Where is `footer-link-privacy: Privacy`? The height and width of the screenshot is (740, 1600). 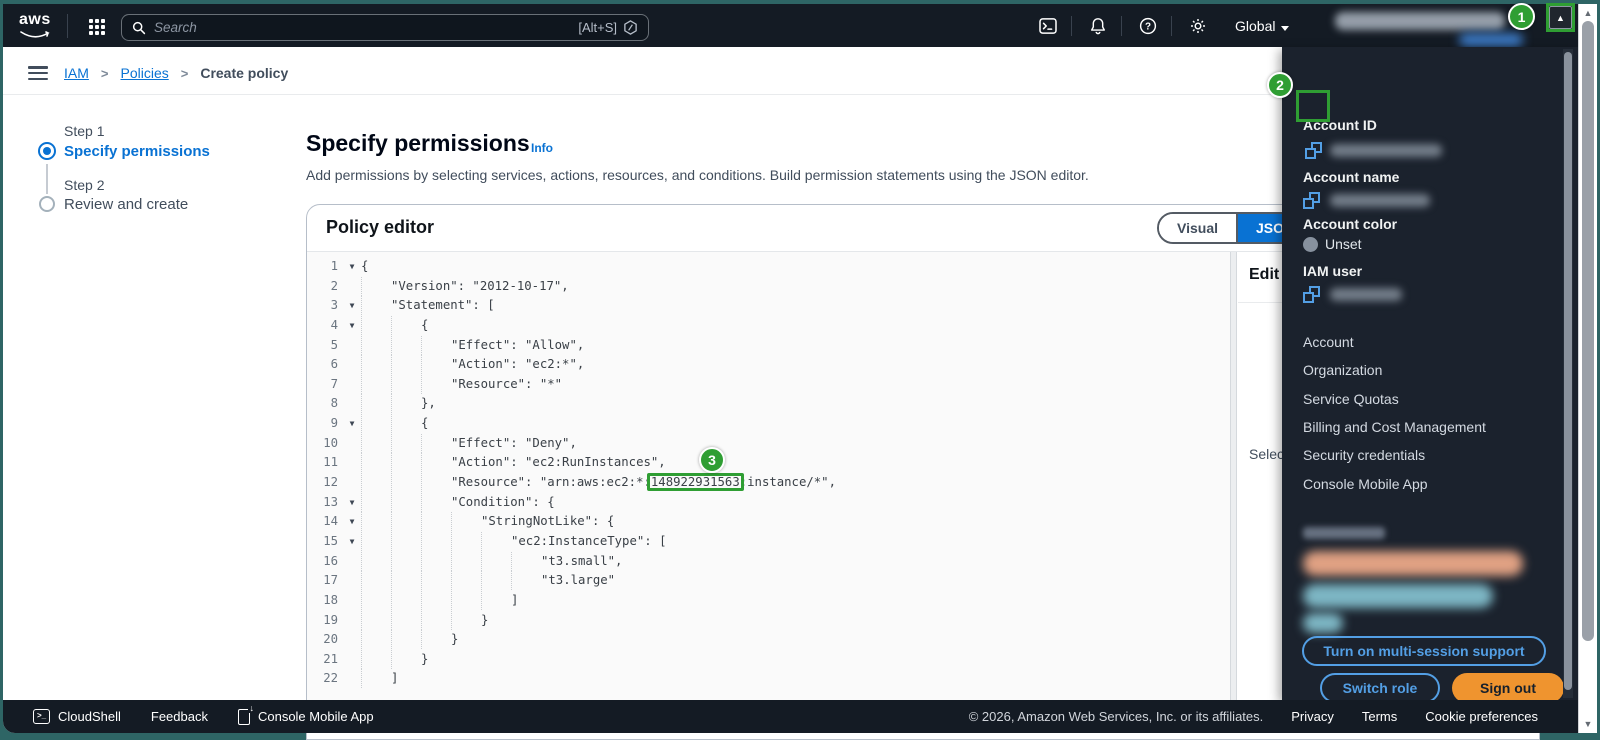
footer-link-privacy: Privacy is located at coordinates (1312, 716).